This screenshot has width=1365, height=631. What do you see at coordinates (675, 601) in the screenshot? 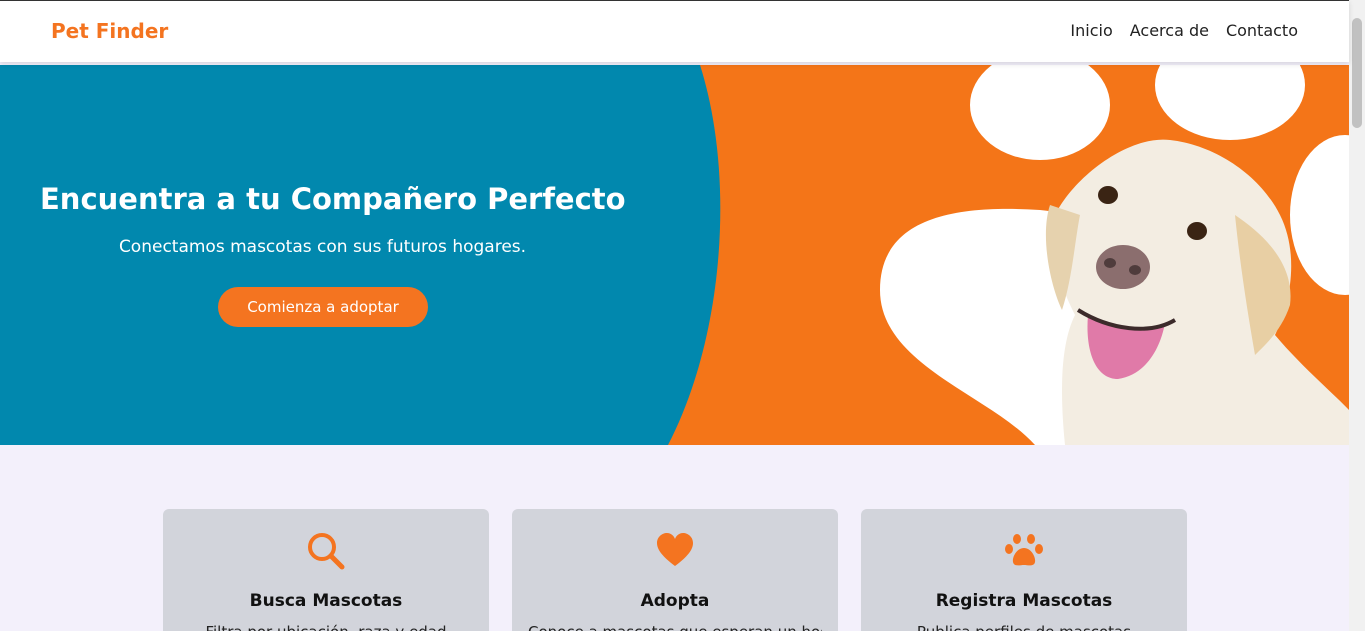
I see `feature-title: Adopta` at bounding box center [675, 601].